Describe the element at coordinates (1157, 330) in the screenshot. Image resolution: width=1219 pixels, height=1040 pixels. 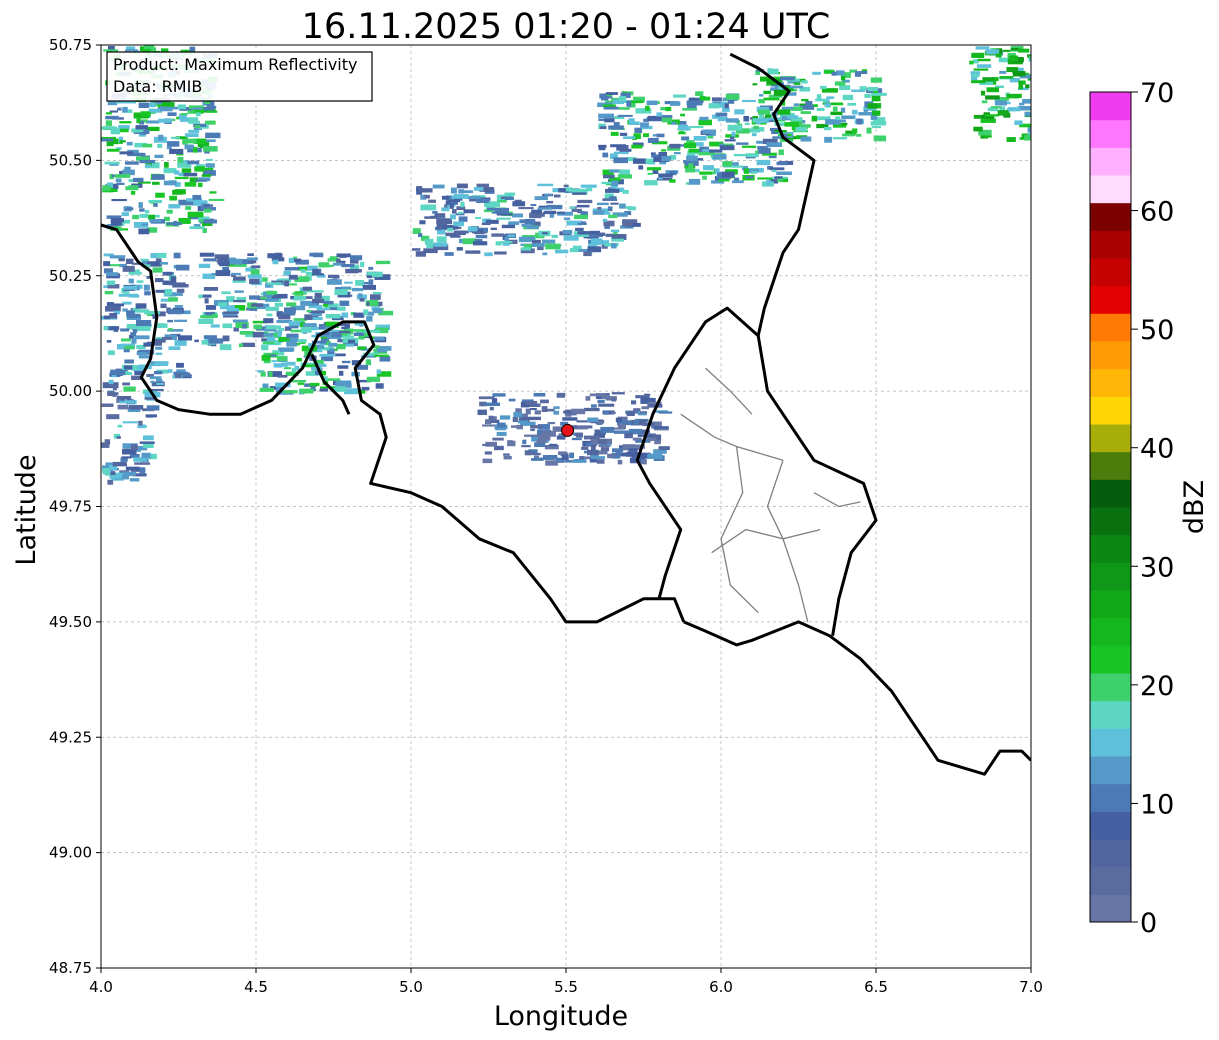
I see `colorbar-tick-label: 50` at that location.